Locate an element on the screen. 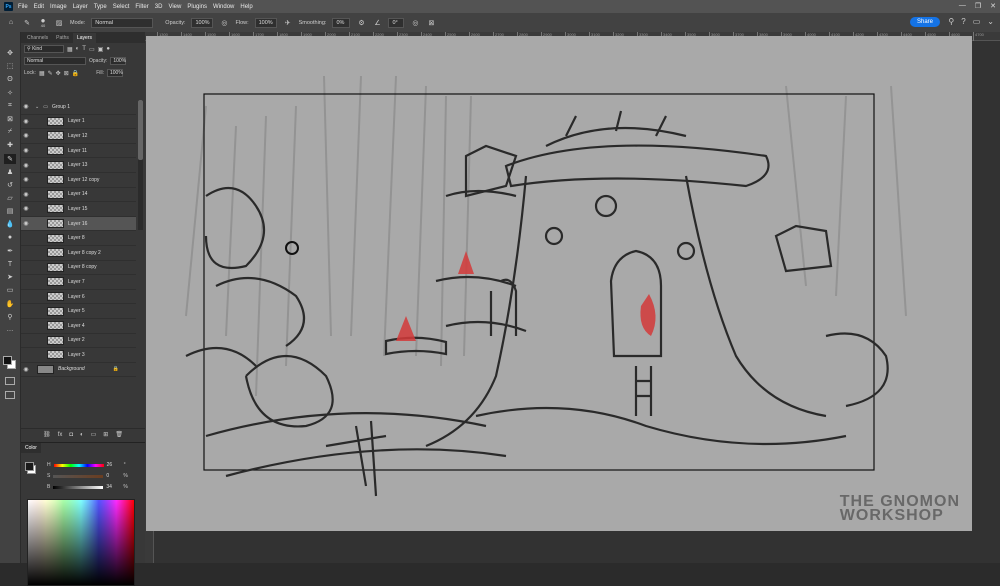 The width and height of the screenshot is (1000, 586). healing-brush-tool-icon: ✚ is located at coordinates (10, 145).